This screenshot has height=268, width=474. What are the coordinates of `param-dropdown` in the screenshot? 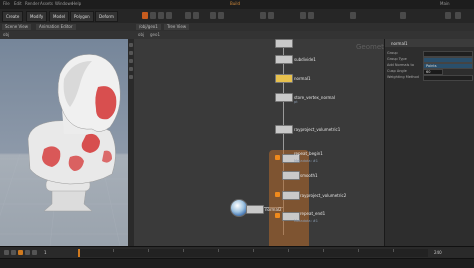 It's located at (448, 78).